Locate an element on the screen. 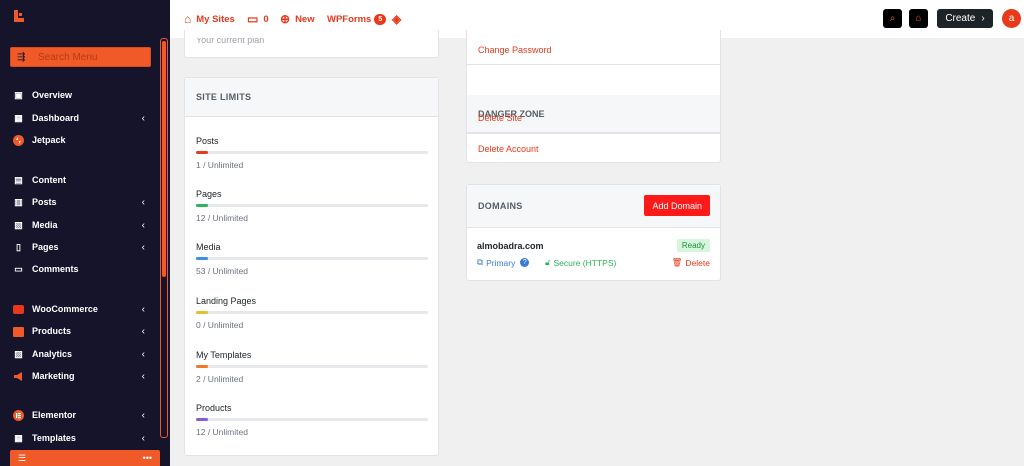  sidebar-item-dashboard: ▦ Dashboard ‹ is located at coordinates (83, 118).